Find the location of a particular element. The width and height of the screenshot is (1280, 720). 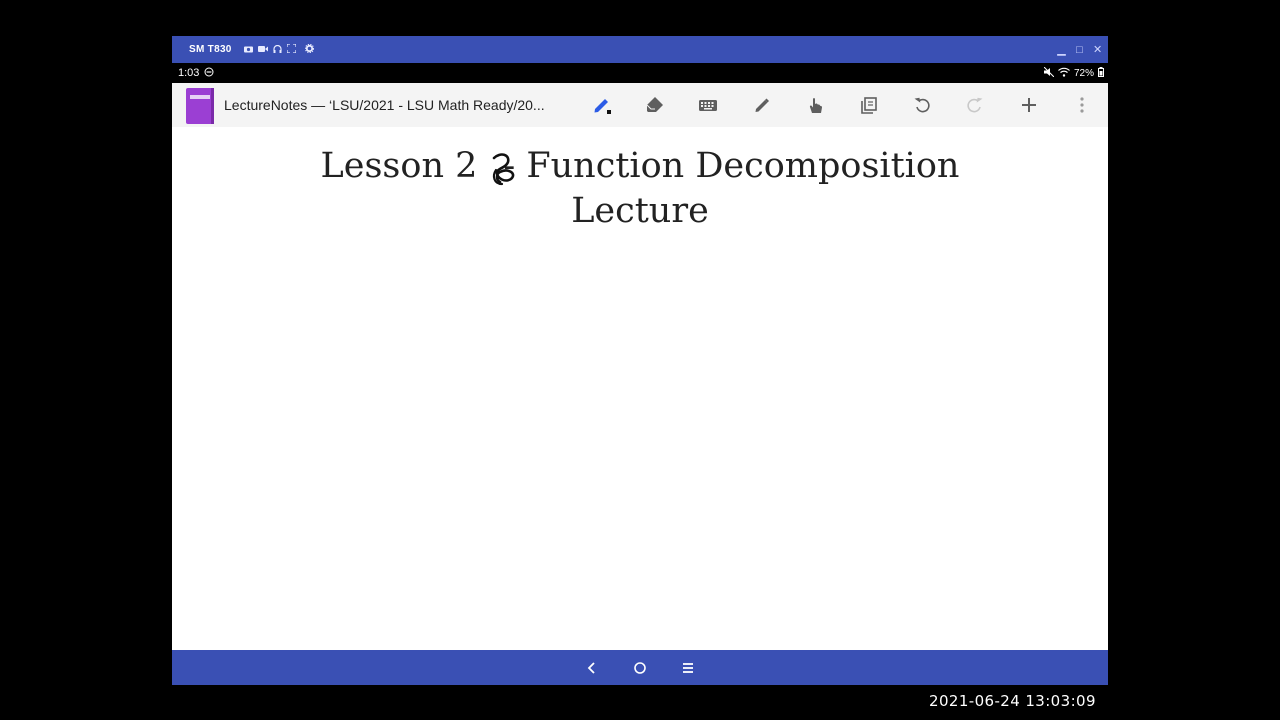

eraser-icon is located at coordinates (654, 104).